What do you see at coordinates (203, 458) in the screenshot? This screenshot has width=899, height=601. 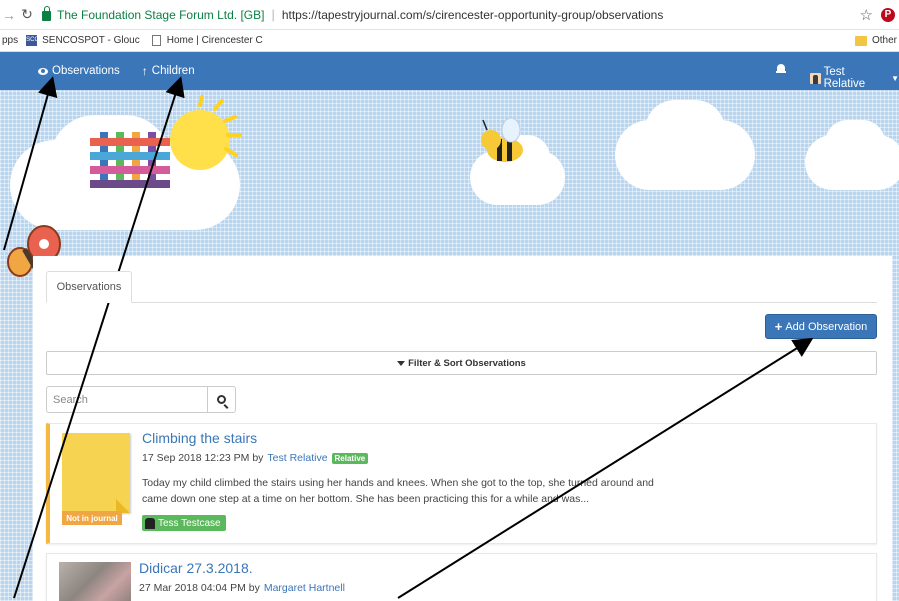 I see `observation-date: 17 Sep 2018 12:23 PM by` at bounding box center [203, 458].